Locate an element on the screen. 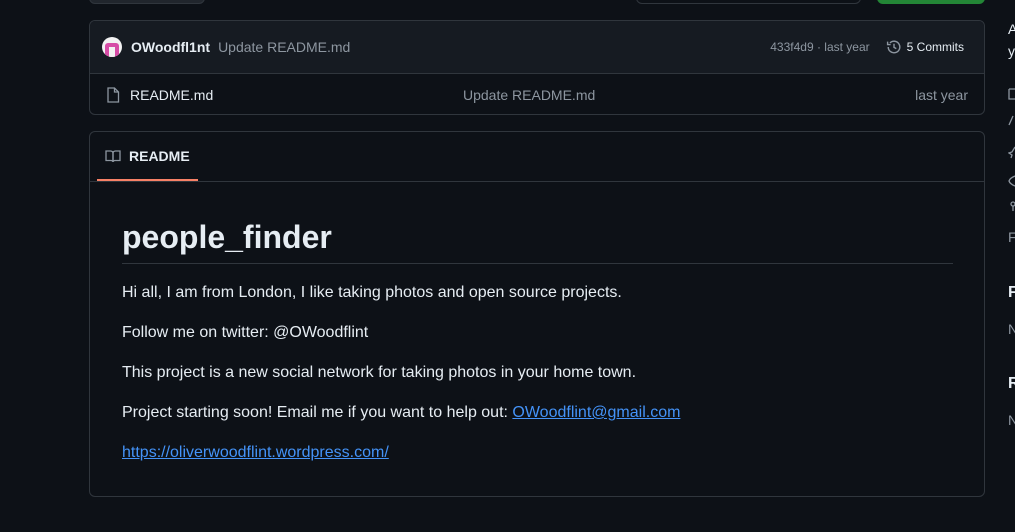  website-link: https://oliverwoodflint.wordpress.com/ is located at coordinates (255, 452).